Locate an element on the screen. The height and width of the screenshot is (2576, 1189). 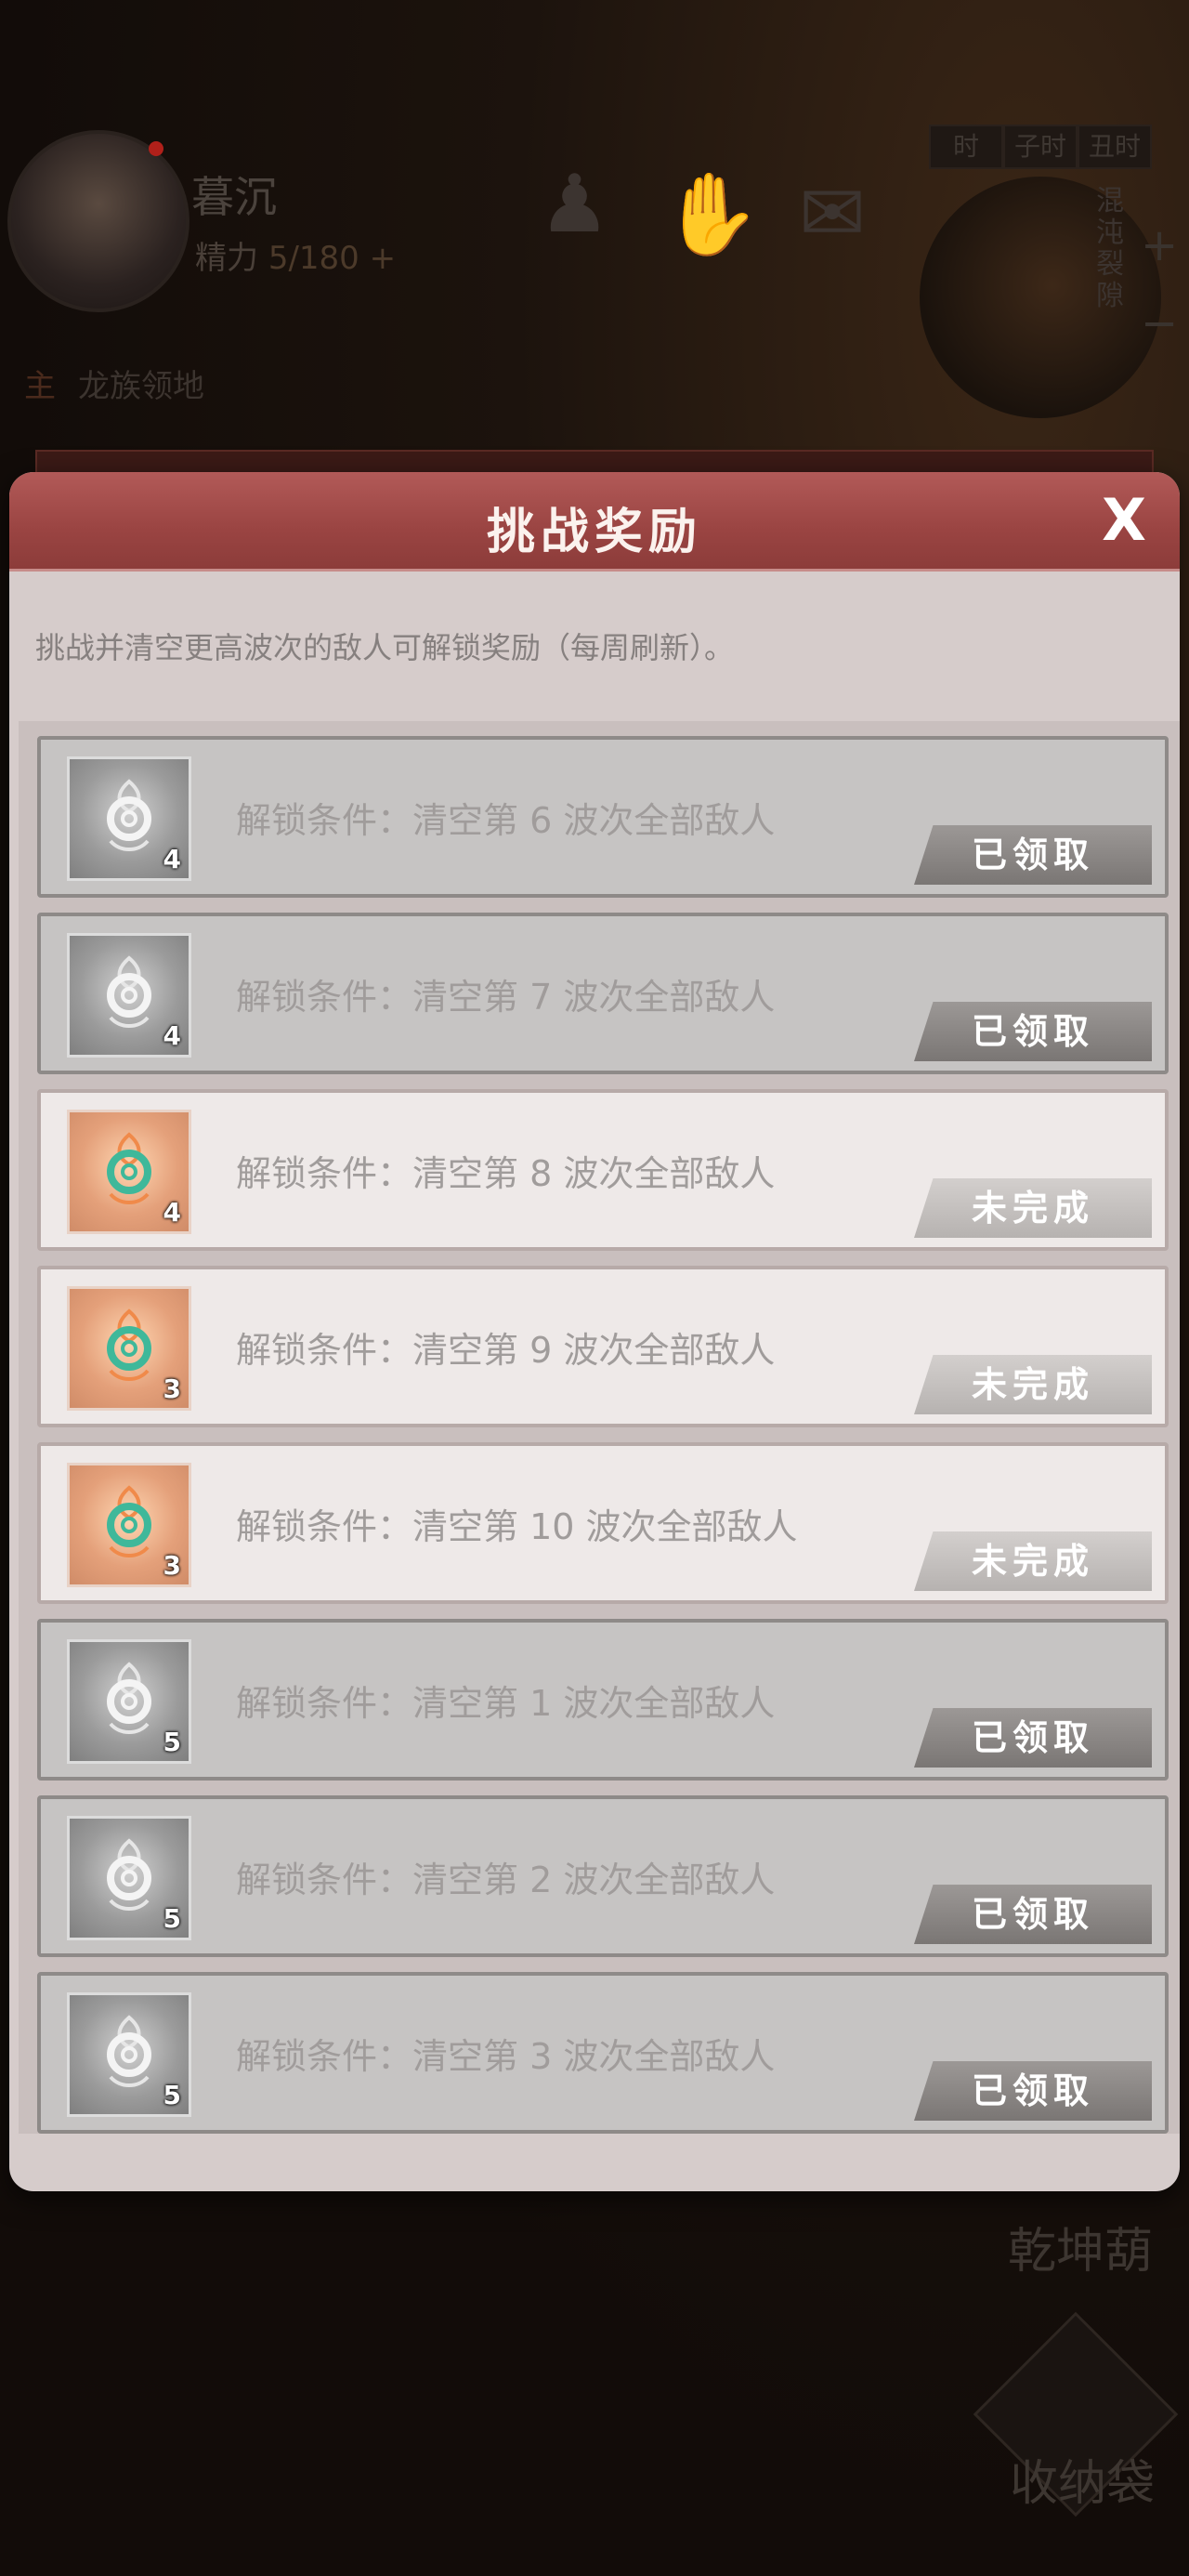
close-button: X is located at coordinates (1124, 520).